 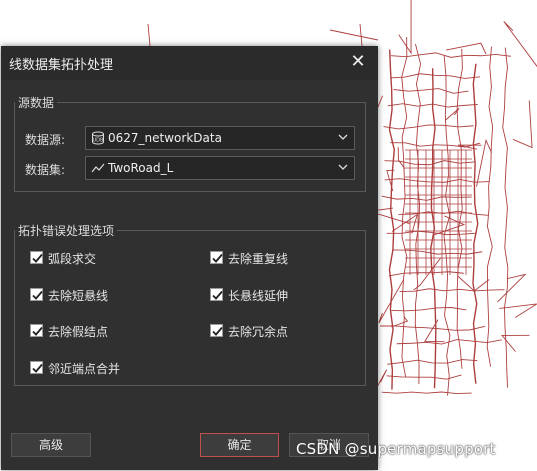 What do you see at coordinates (239, 445) in the screenshot?
I see `ok-button: 确定` at bounding box center [239, 445].